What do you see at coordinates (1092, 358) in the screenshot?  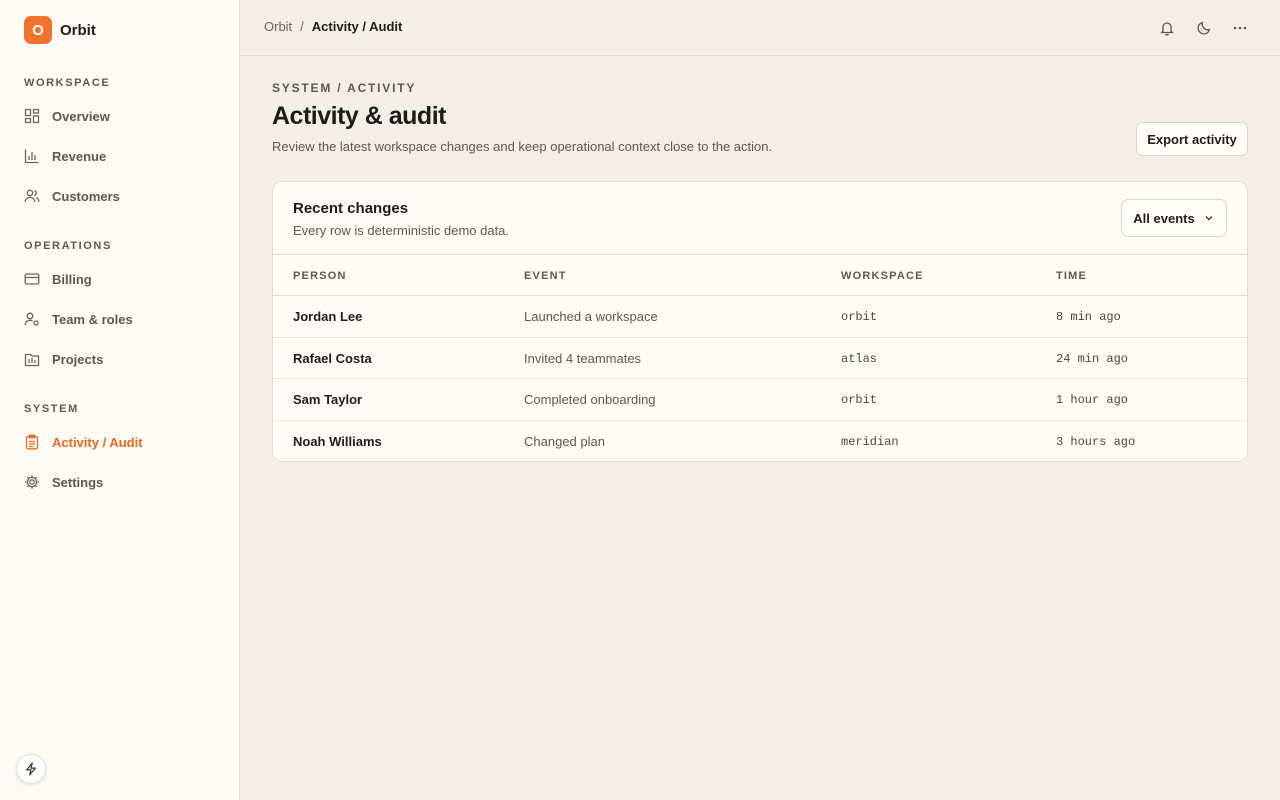 I see `cell-time: 24 min ago` at bounding box center [1092, 358].